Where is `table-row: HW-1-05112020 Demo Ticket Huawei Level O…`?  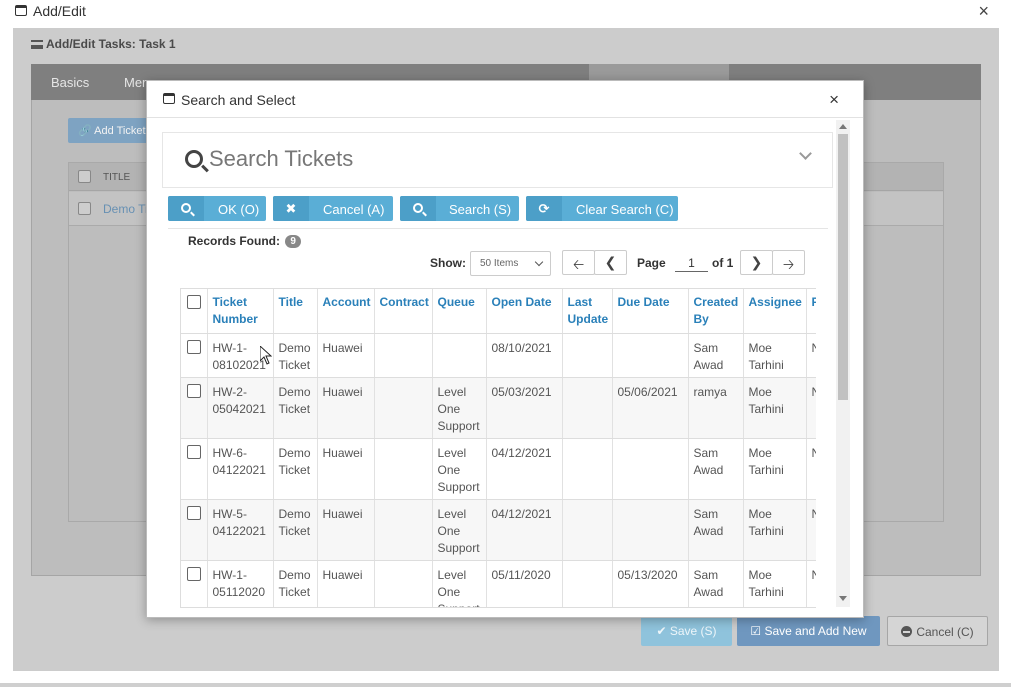
table-row: HW-1-05112020 Demo Ticket Huawei Level O… is located at coordinates (498, 583).